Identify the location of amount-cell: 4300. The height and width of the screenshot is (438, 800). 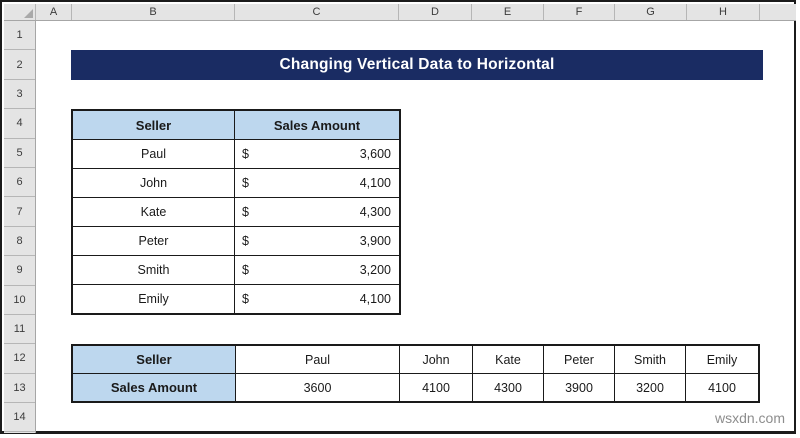
(508, 387).